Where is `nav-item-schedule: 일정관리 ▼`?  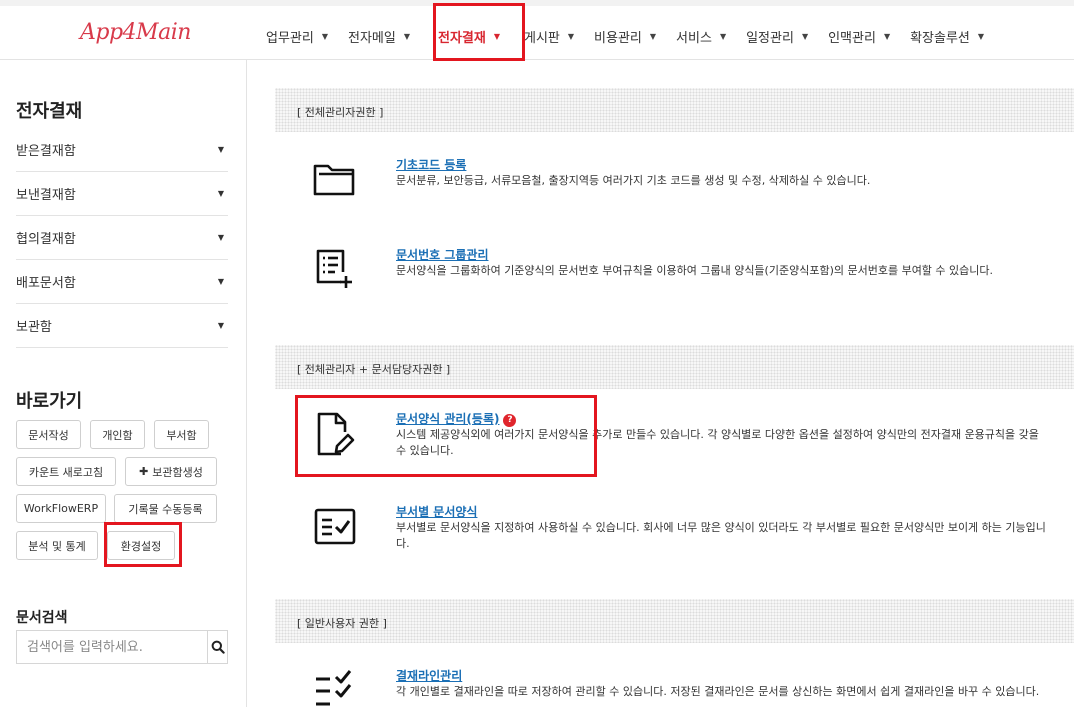 nav-item-schedule: 일정관리 ▼ is located at coordinates (777, 36).